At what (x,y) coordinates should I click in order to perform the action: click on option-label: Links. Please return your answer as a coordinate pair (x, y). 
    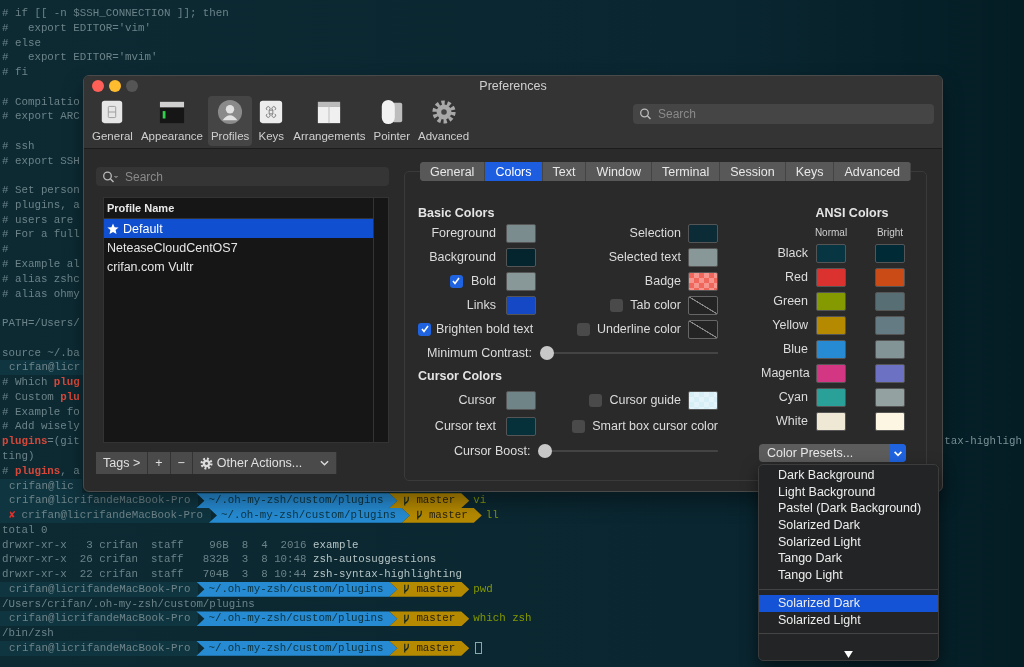
    Looking at the image, I should click on (481, 305).